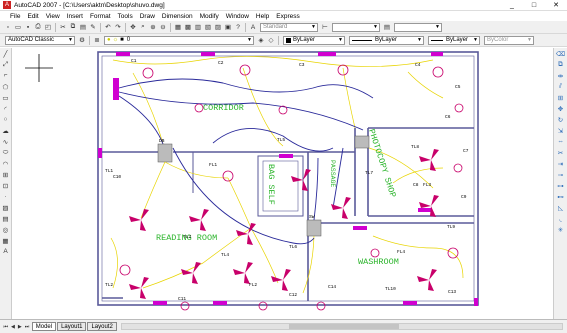  What do you see at coordinates (560, 185) in the screenshot?
I see `break-icon: ⊶` at bounding box center [560, 185].